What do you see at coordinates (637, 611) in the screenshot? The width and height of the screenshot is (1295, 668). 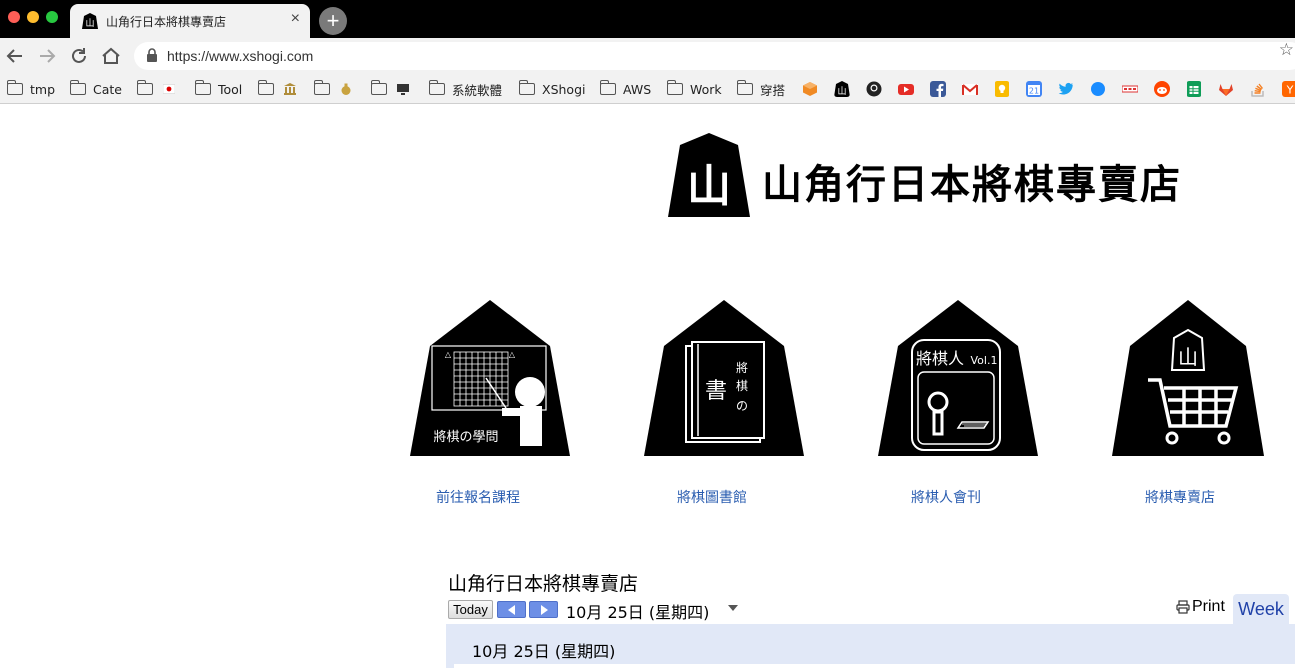 I see `calendar-date-label: 10月 25日 (星期四)` at bounding box center [637, 611].